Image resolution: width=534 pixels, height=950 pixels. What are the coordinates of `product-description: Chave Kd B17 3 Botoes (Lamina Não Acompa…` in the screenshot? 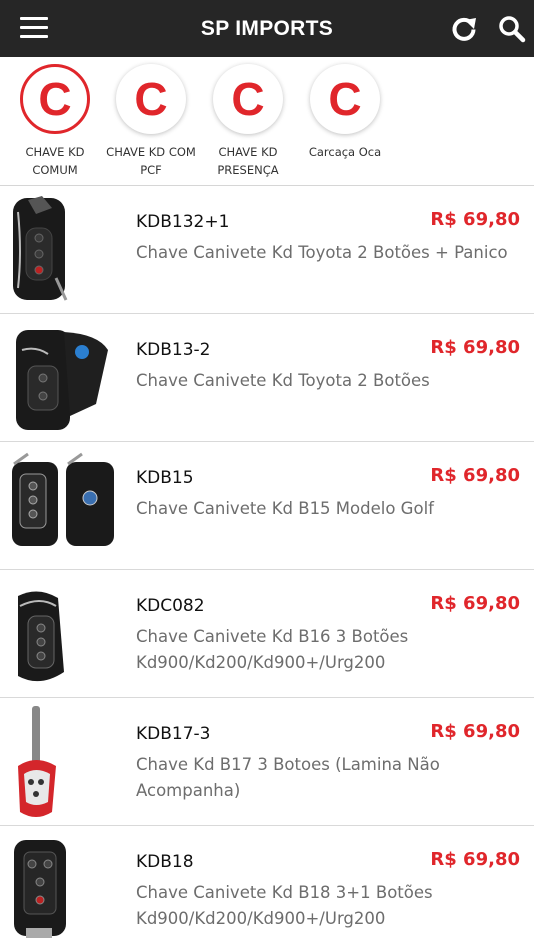 It's located at (288, 777).